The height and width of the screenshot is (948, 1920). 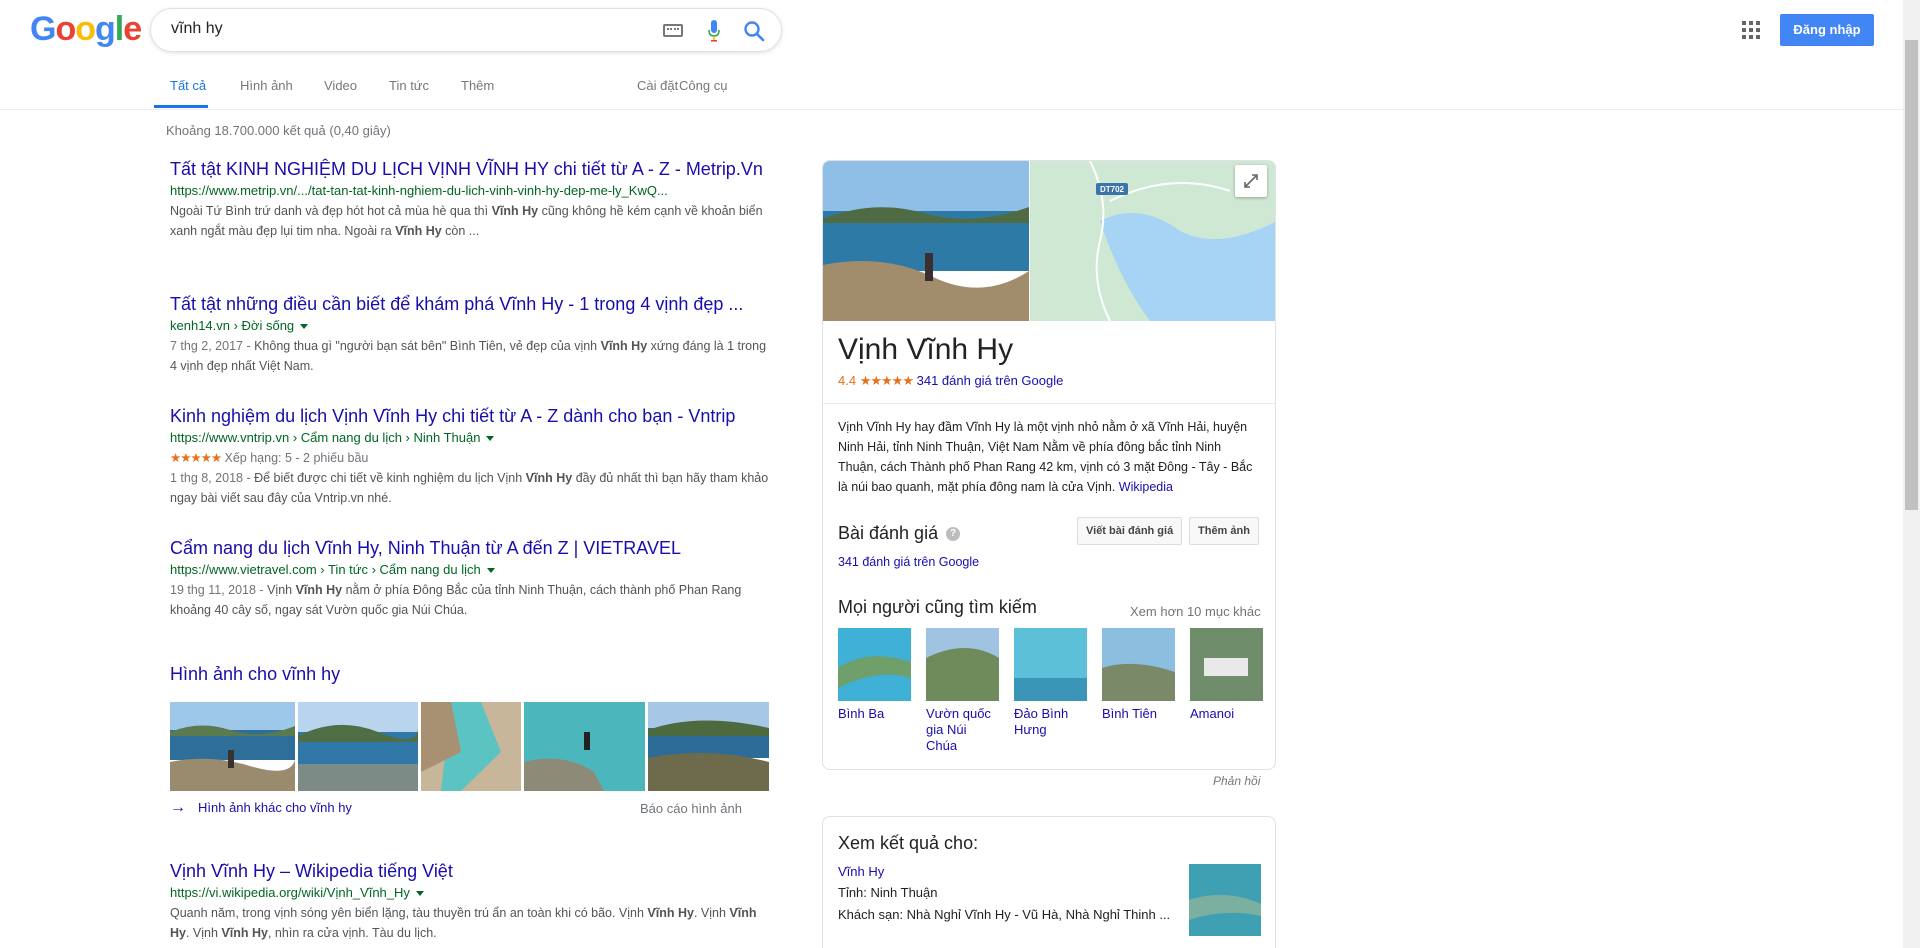 What do you see at coordinates (1049, 403) in the screenshot?
I see `divider` at bounding box center [1049, 403].